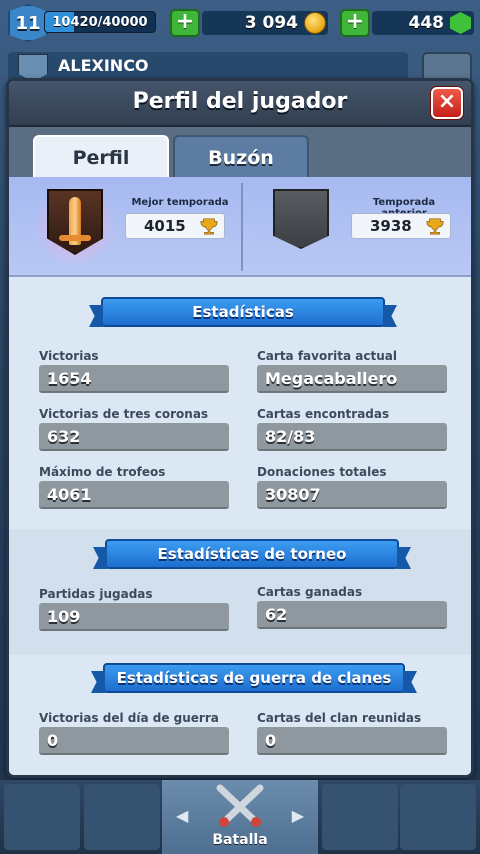  I want to click on season-divider, so click(242, 227).